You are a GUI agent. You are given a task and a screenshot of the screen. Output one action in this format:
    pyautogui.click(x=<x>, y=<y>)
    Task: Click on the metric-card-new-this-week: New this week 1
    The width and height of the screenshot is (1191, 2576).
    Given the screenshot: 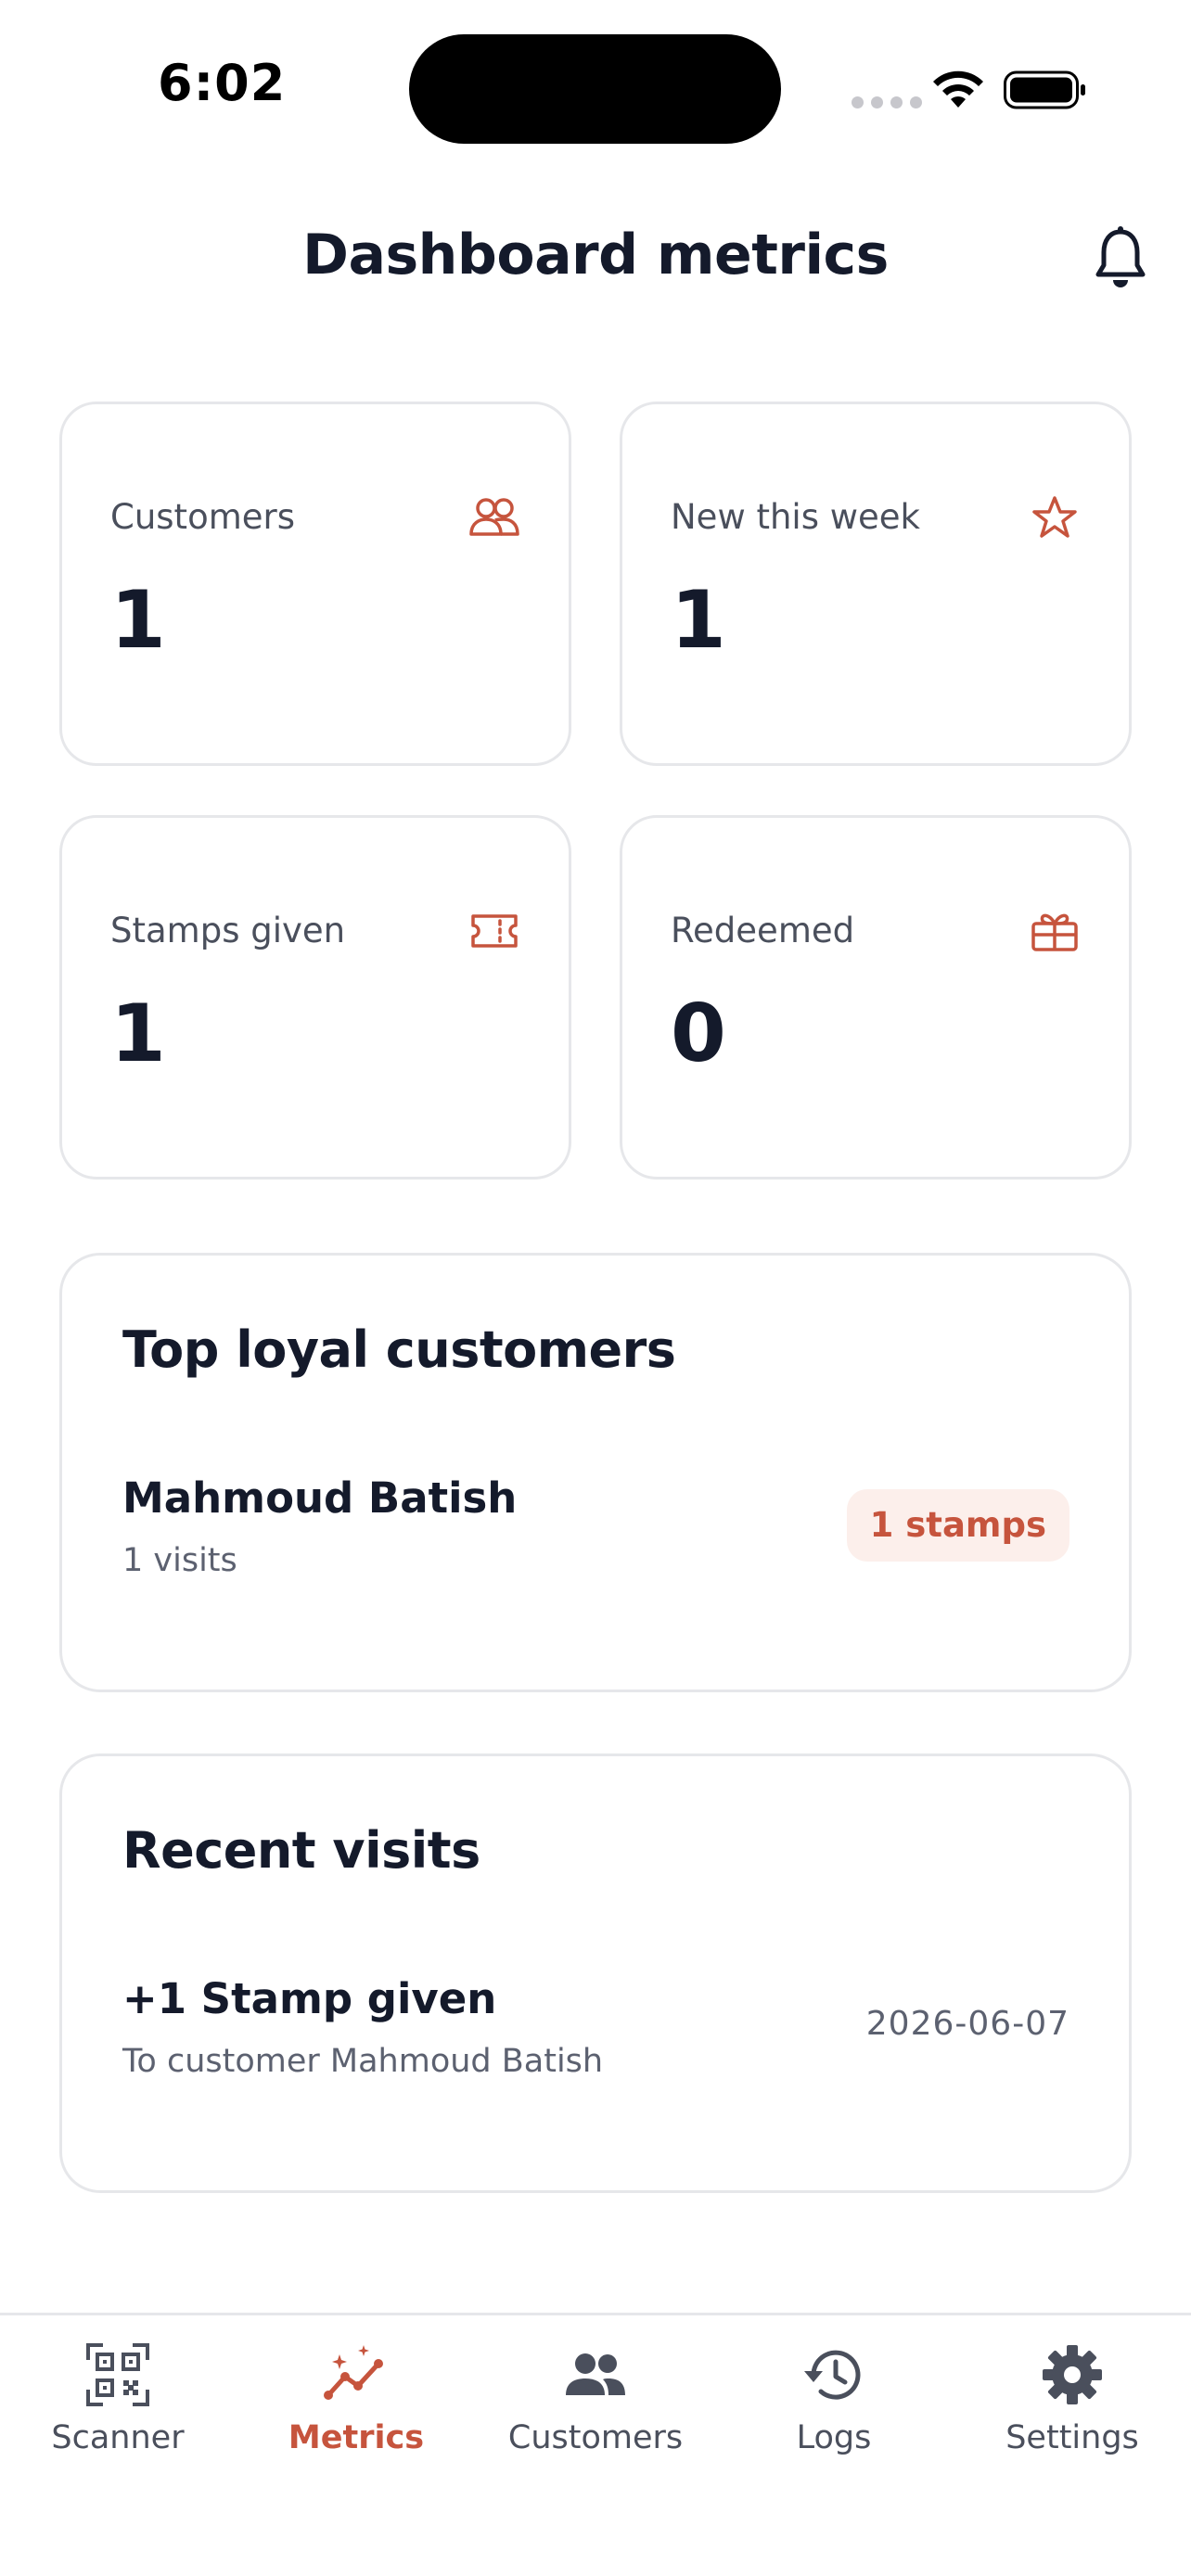 What is the action you would take?
    pyautogui.click(x=876, y=584)
    